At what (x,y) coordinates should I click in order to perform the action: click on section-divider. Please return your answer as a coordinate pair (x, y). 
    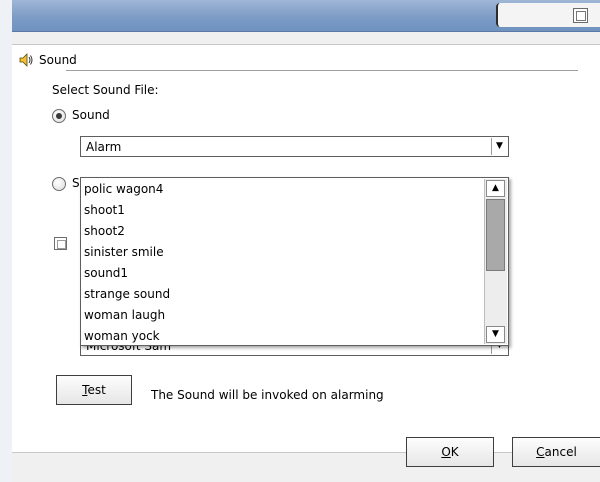
    Looking at the image, I should click on (322, 70).